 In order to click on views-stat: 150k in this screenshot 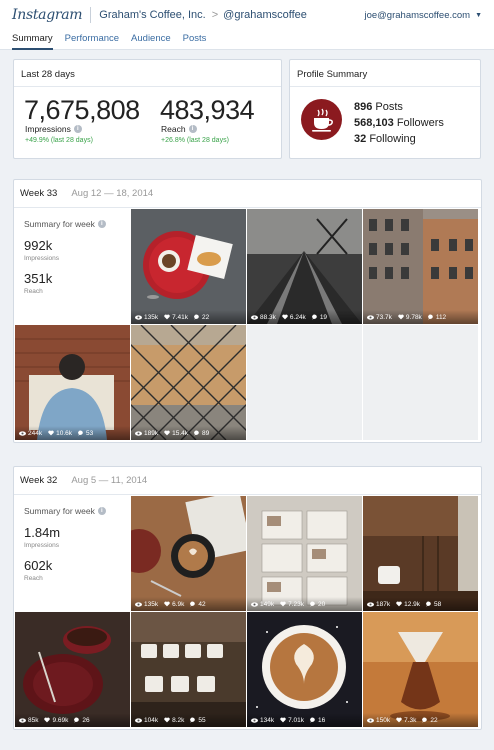, I will do `click(378, 720)`.